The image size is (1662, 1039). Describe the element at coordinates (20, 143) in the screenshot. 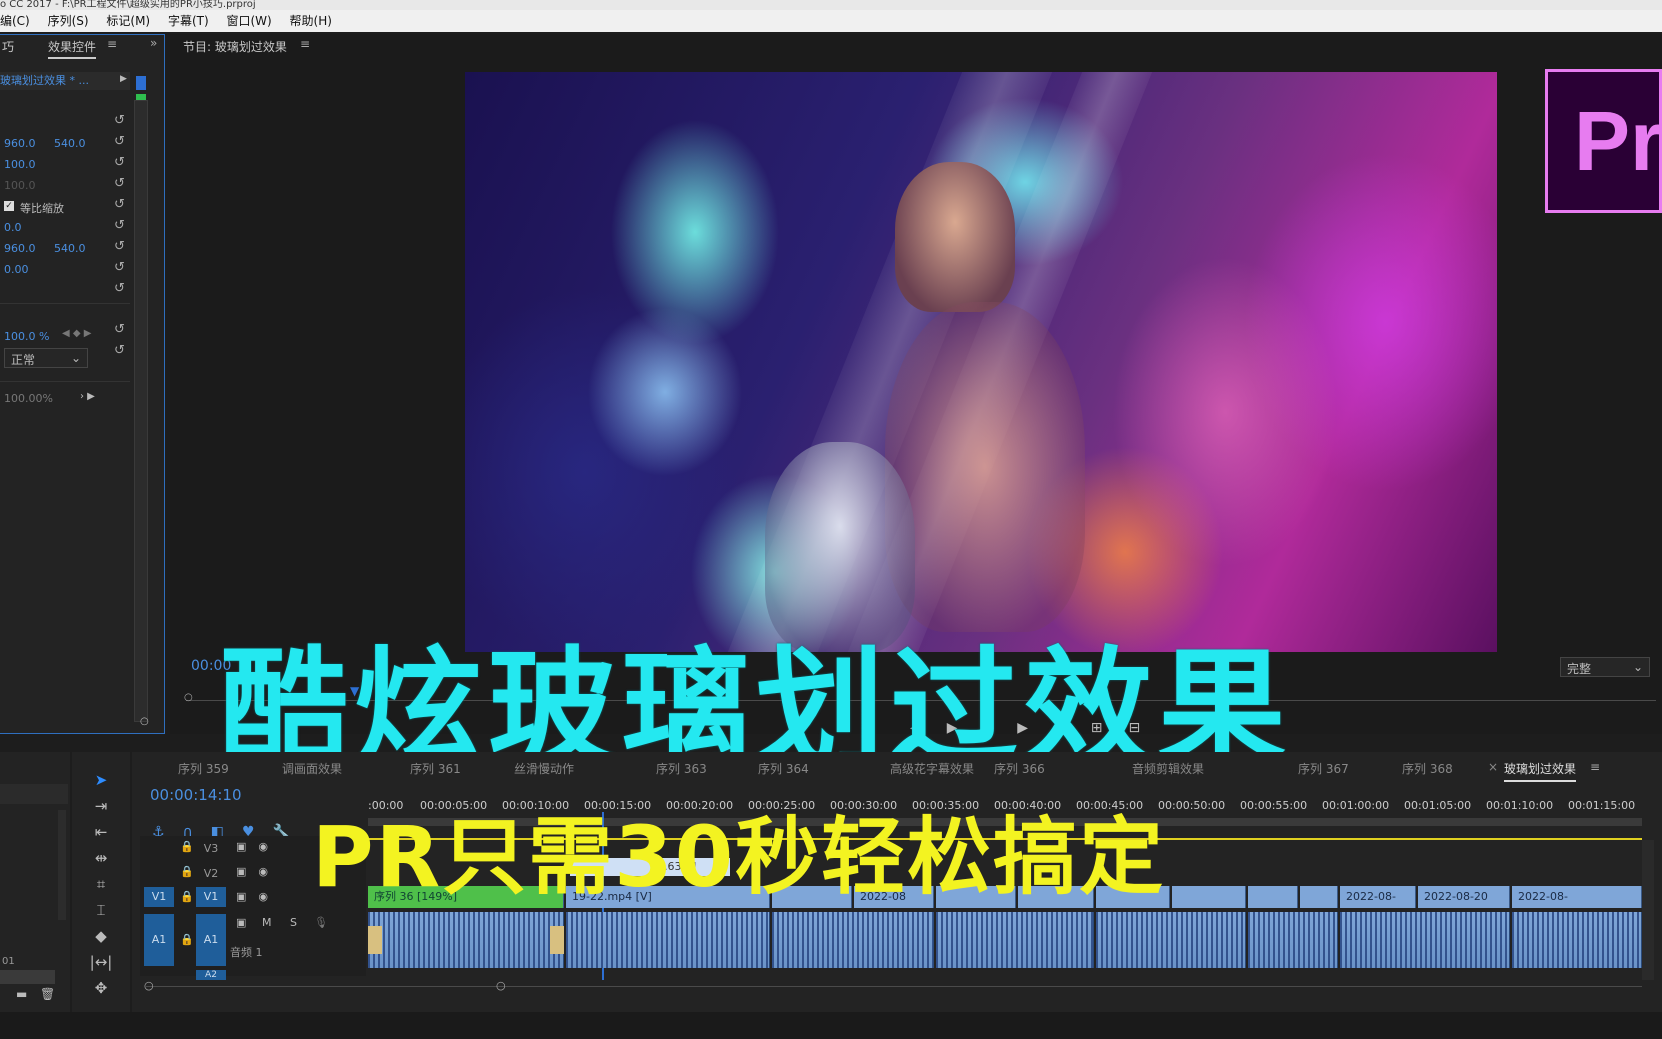

I see `position-x: 960.0` at that location.